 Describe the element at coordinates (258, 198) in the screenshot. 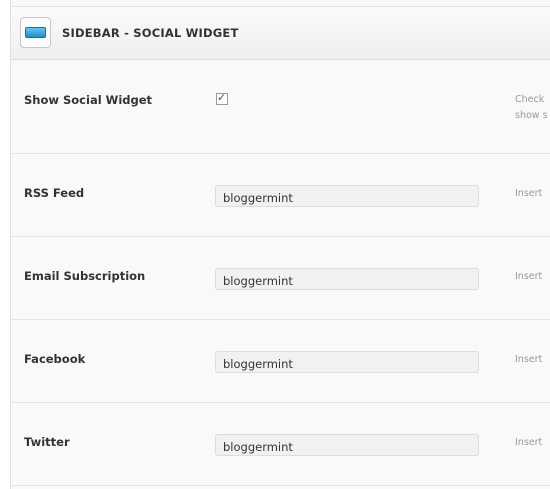

I see `rss-feed-value: bloggermint` at that location.